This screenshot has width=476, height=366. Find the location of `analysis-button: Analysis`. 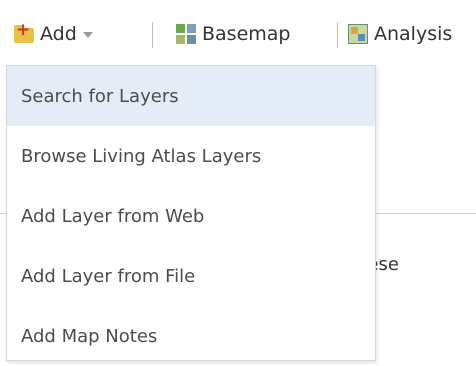

analysis-button: Analysis is located at coordinates (400, 34).